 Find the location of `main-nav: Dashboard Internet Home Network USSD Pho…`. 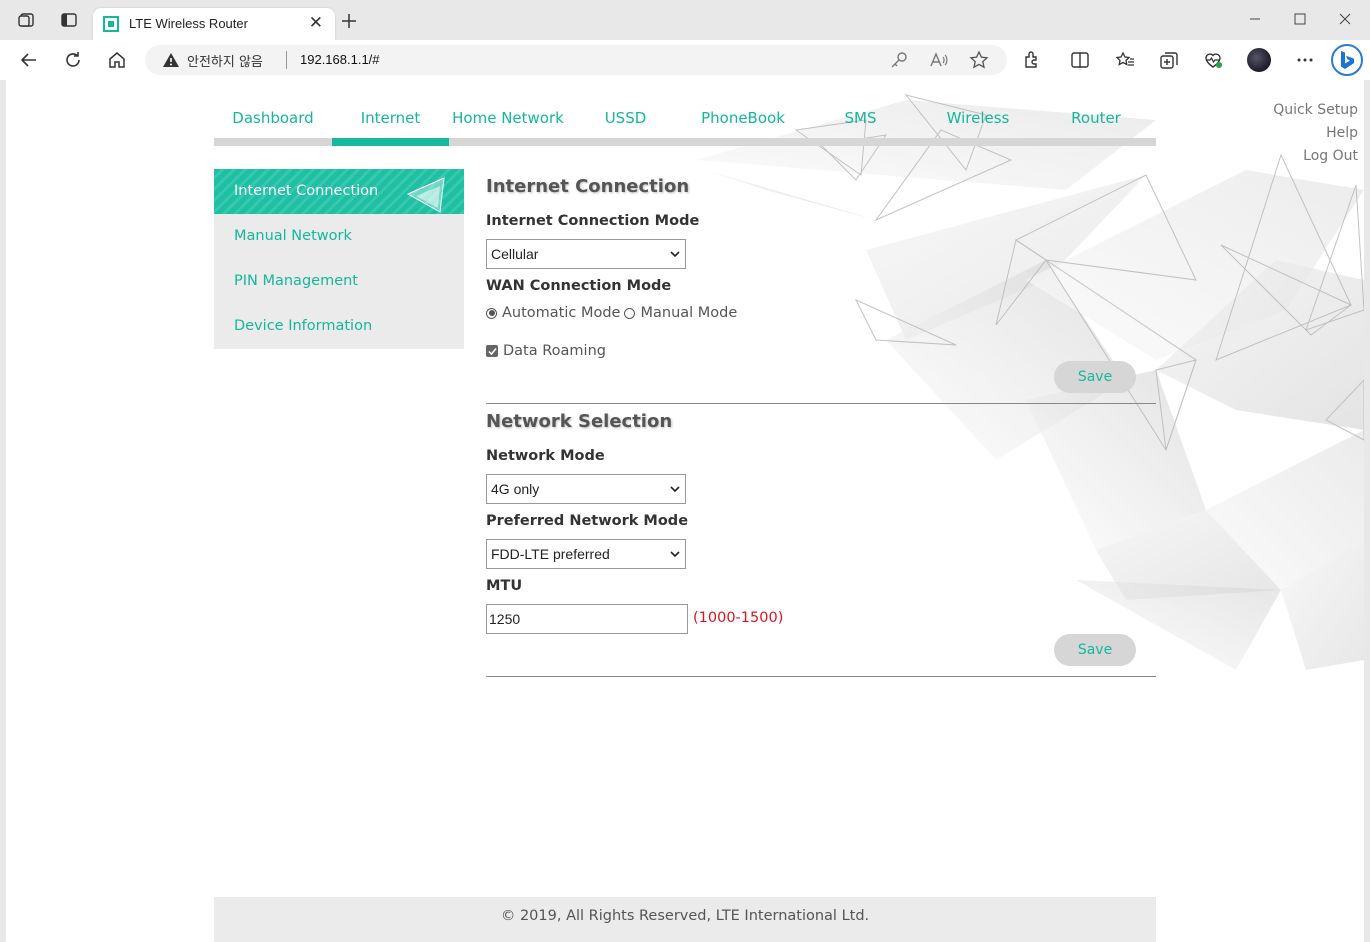

main-nav: Dashboard Internet Home Network USSD Pho… is located at coordinates (685, 127).